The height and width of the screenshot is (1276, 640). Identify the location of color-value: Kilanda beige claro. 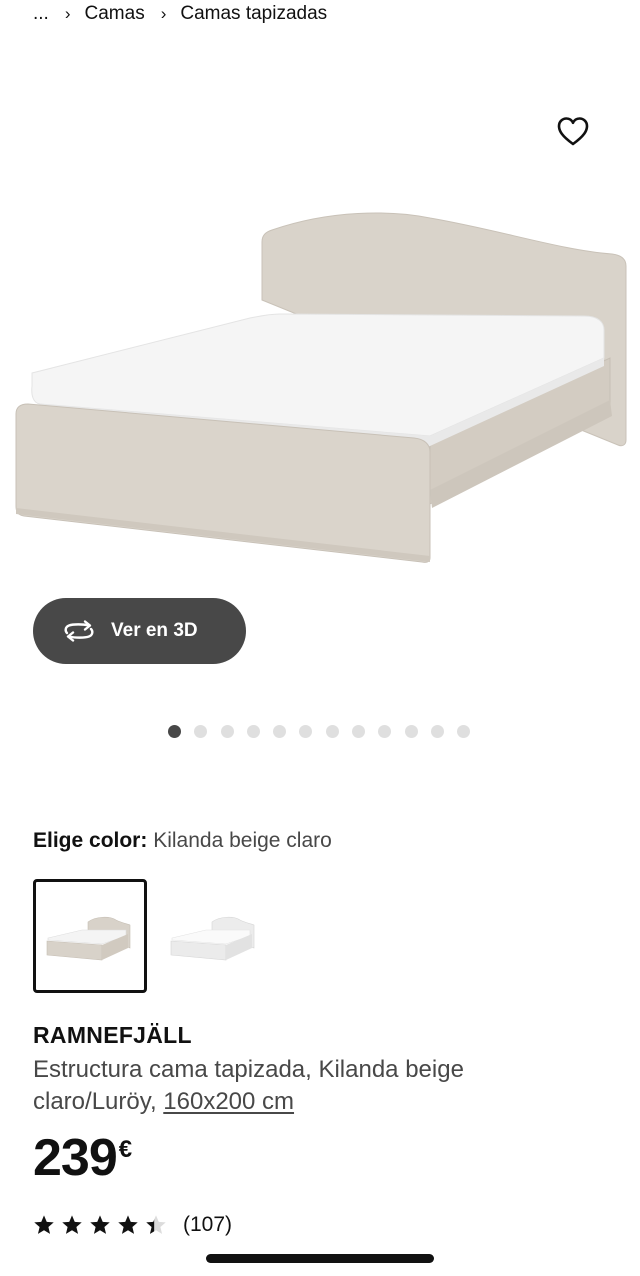
(242, 840).